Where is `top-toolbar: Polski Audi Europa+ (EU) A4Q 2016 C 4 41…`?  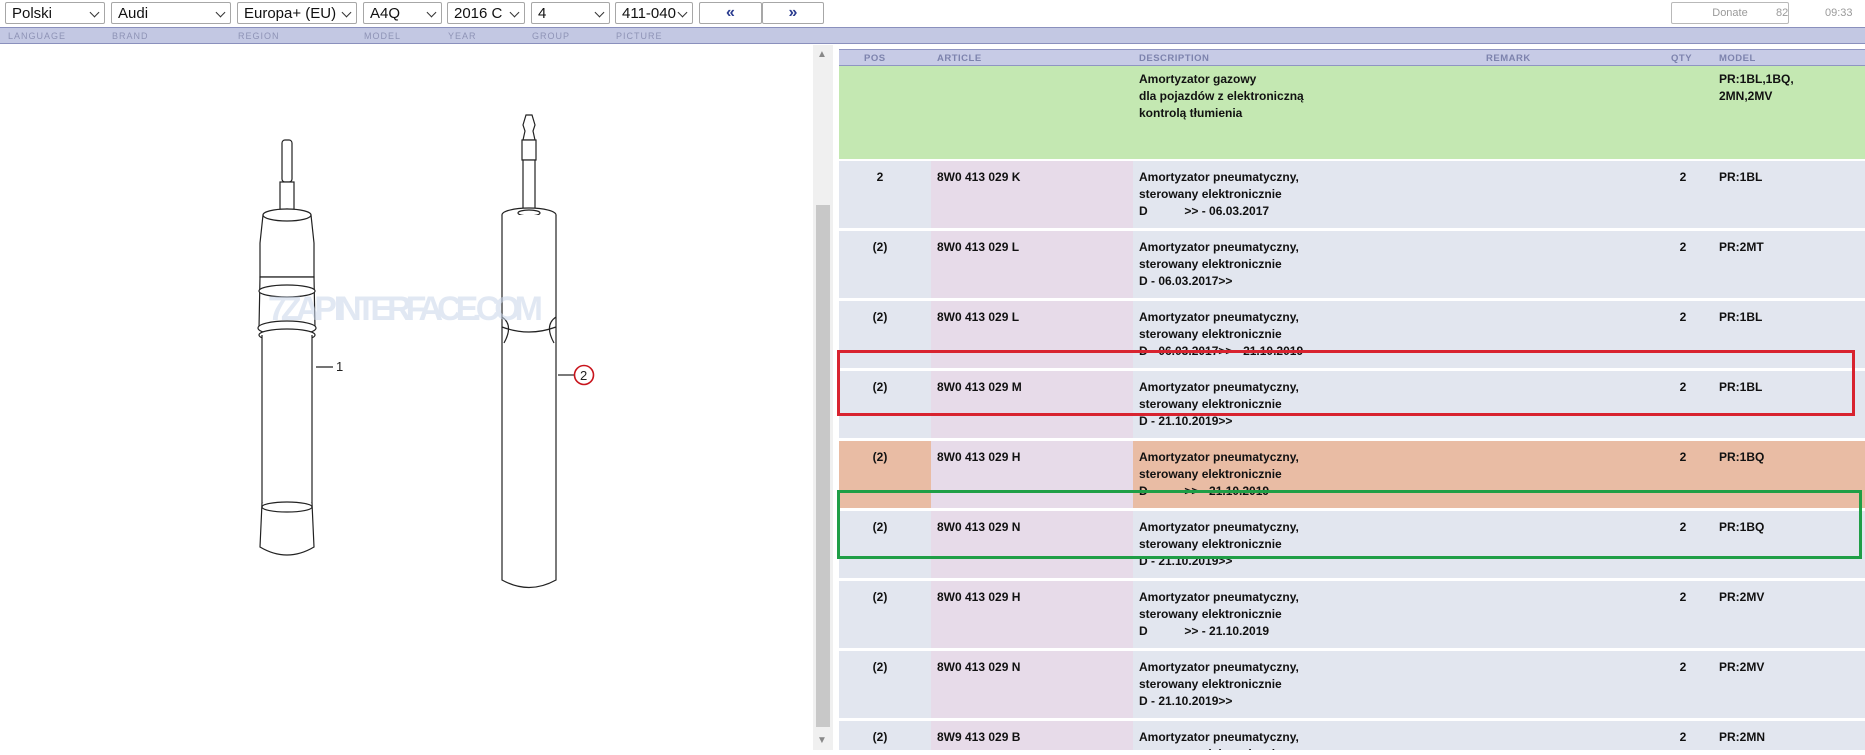 top-toolbar: Polski Audi Europa+ (EU) A4Q 2016 C 4 41… is located at coordinates (932, 13).